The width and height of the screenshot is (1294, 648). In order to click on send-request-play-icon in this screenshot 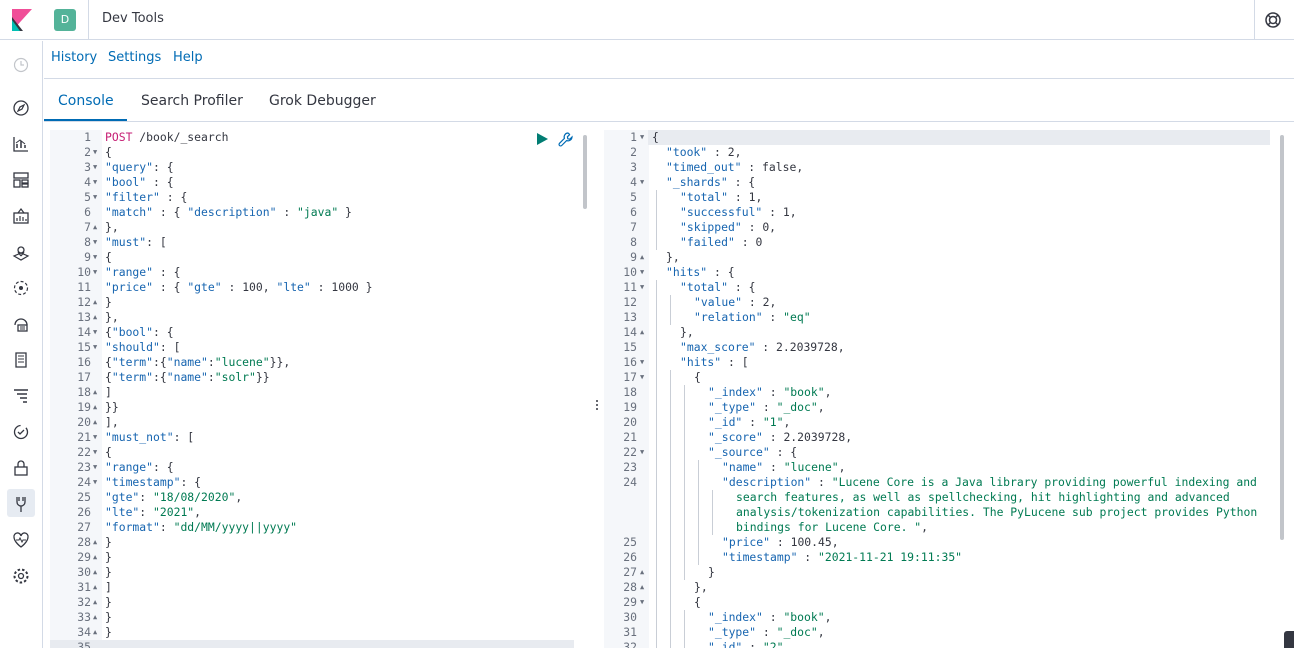, I will do `click(542, 139)`.